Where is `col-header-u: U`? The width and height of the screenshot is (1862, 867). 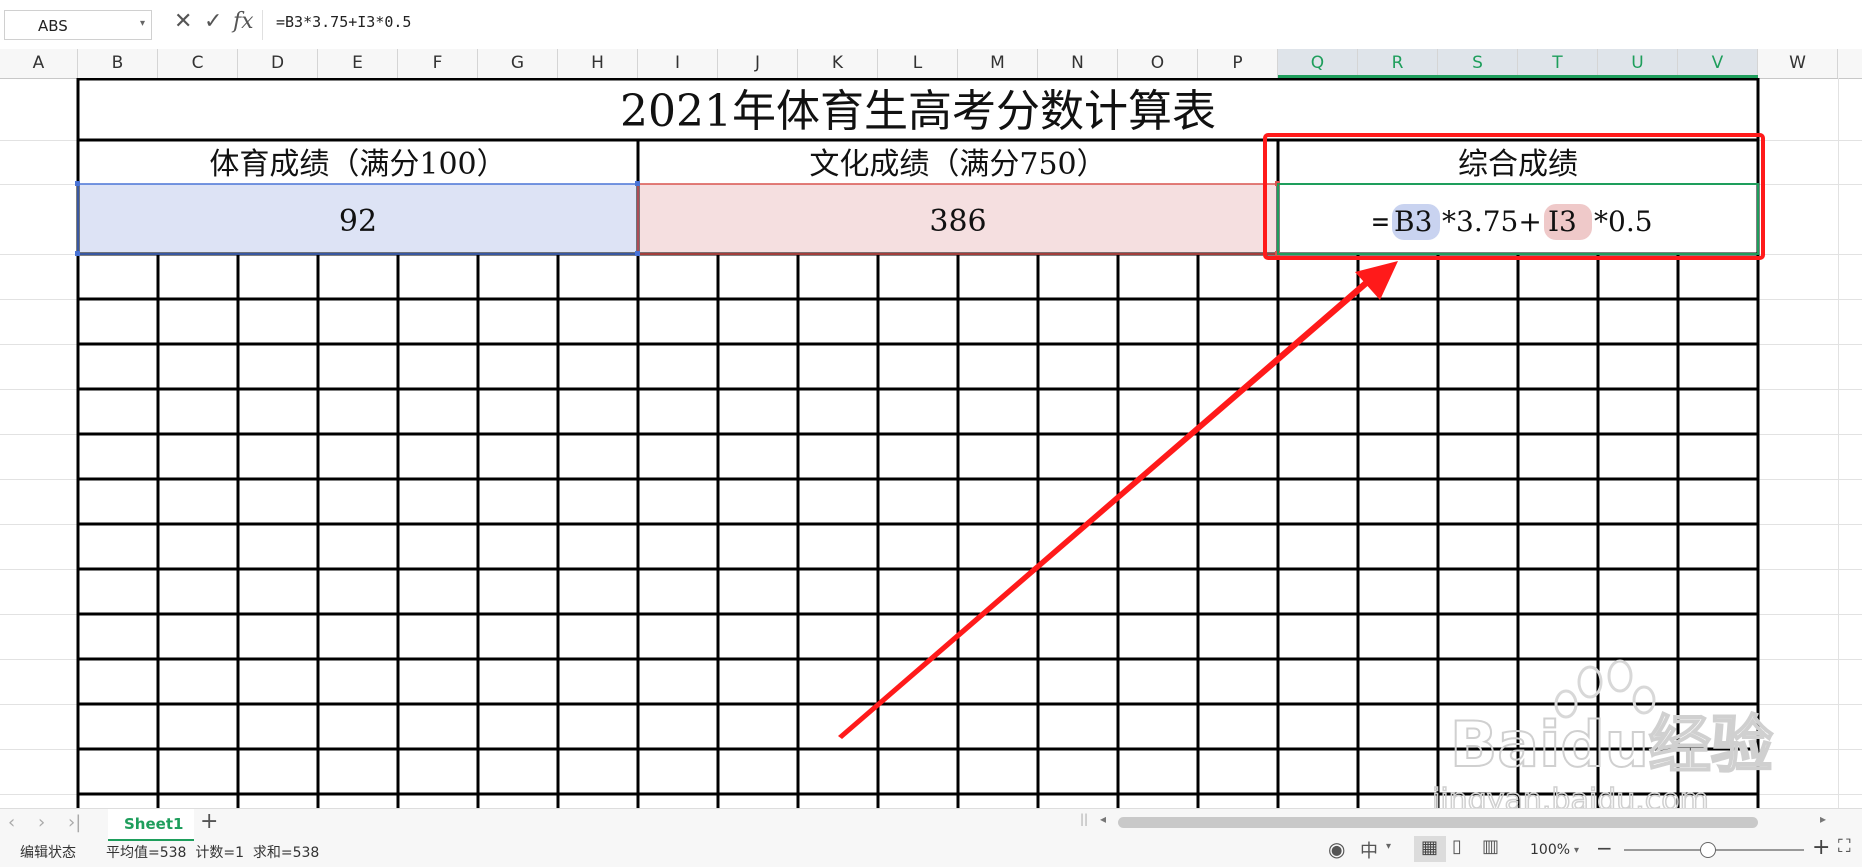 col-header-u: U is located at coordinates (1638, 63).